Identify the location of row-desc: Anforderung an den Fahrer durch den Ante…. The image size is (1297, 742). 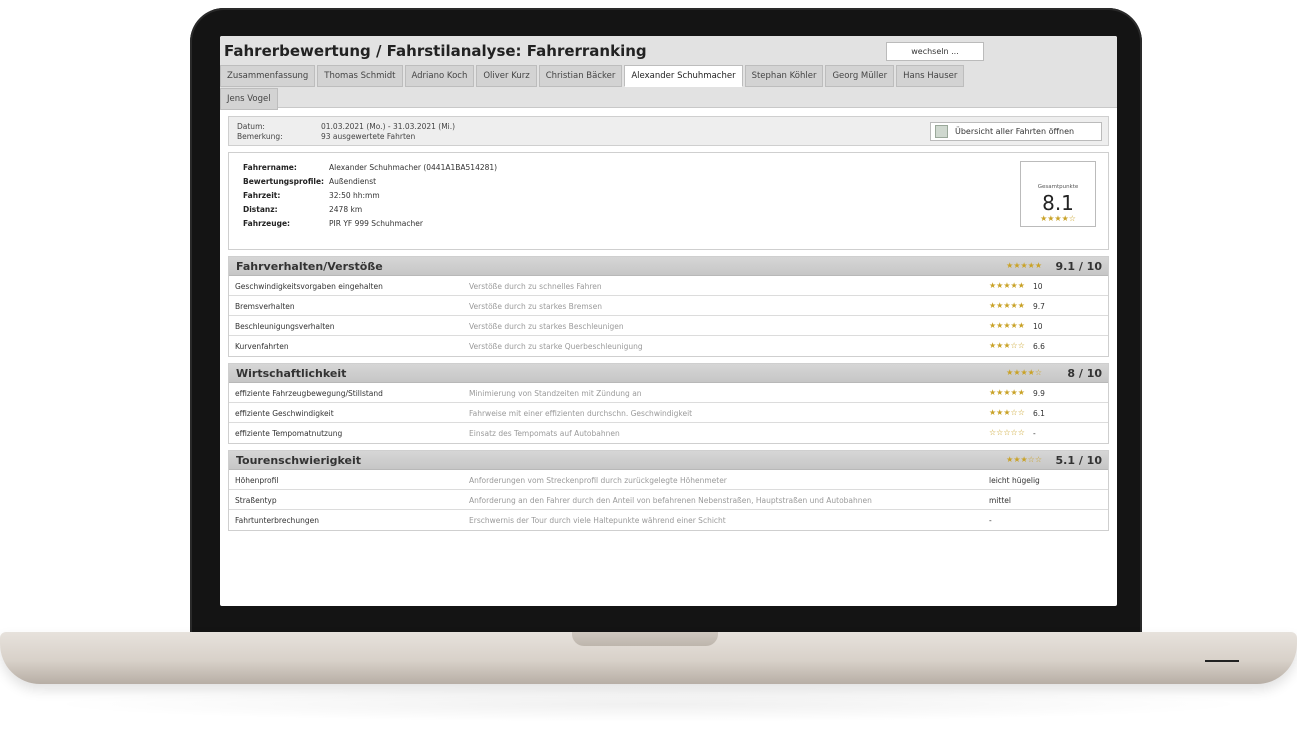
(670, 500).